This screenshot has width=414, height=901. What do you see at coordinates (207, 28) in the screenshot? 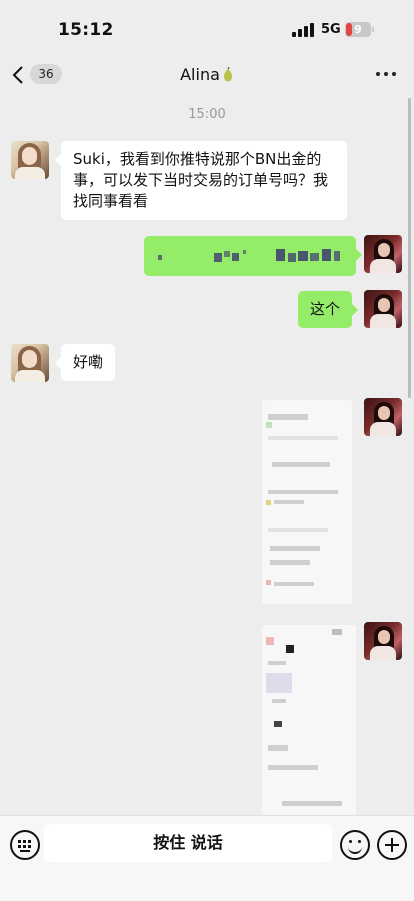
I see `status-bar: 15:12 5G 9` at bounding box center [207, 28].